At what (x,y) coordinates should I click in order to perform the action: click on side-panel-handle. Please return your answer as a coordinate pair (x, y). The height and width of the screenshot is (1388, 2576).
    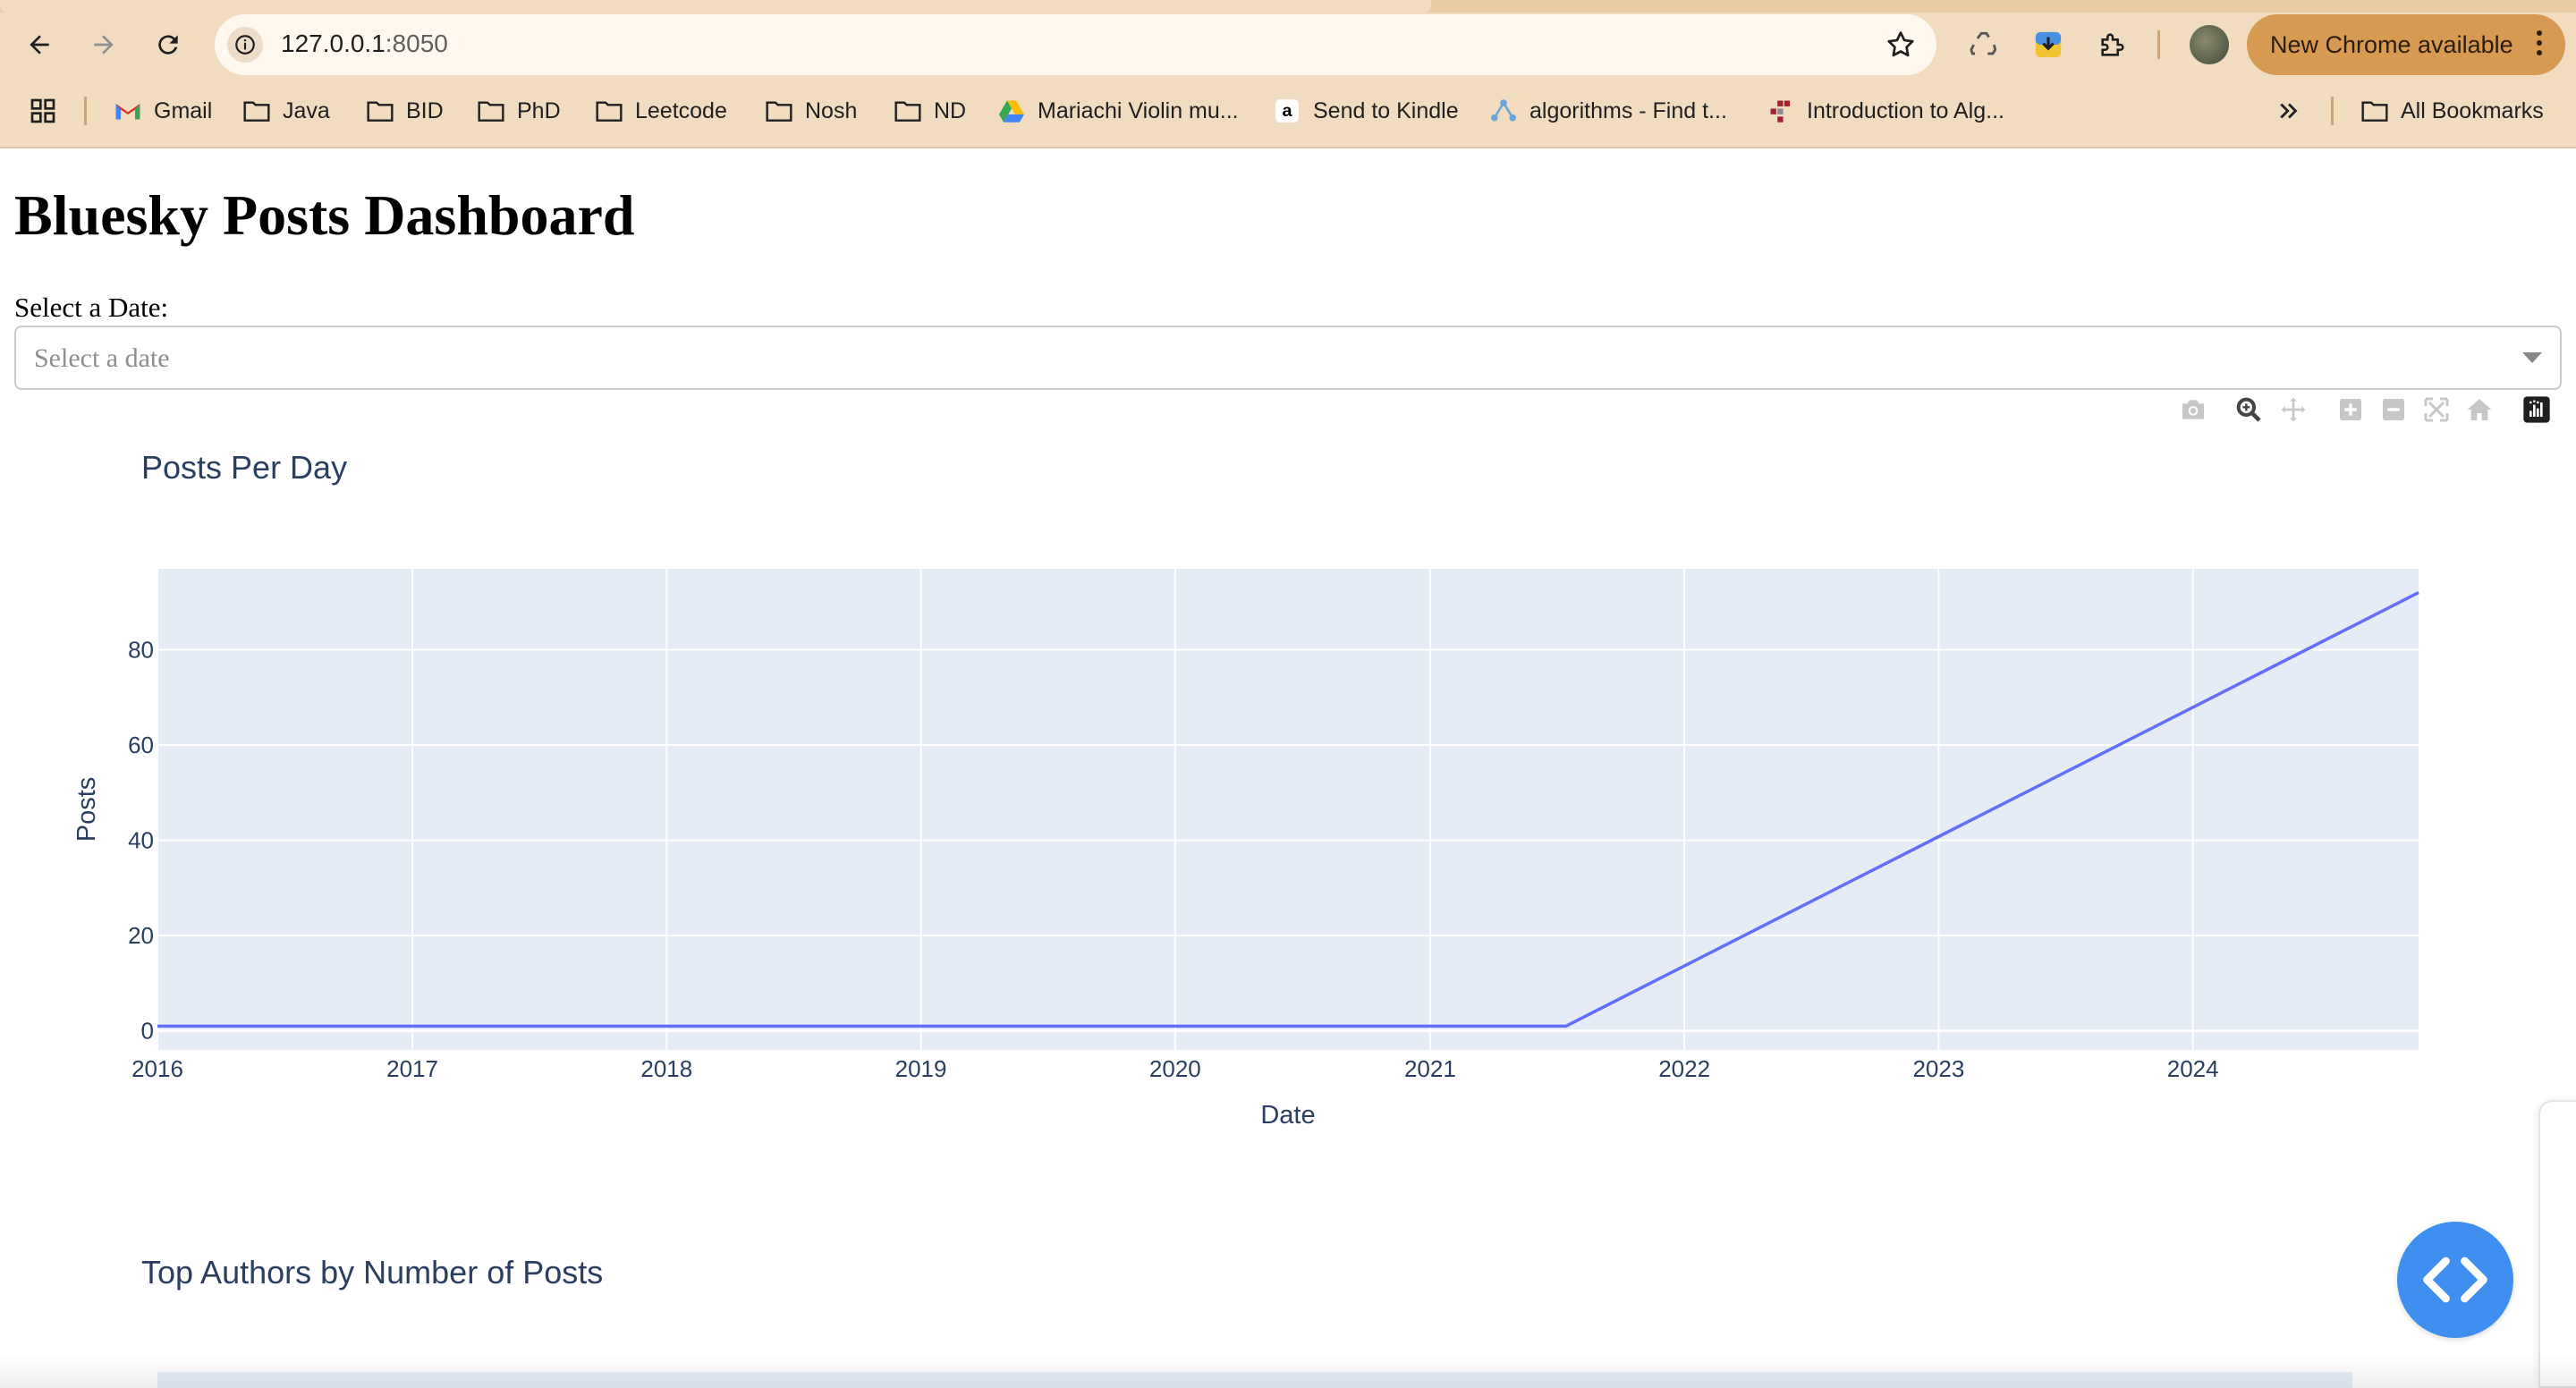
    Looking at the image, I should click on (2557, 1244).